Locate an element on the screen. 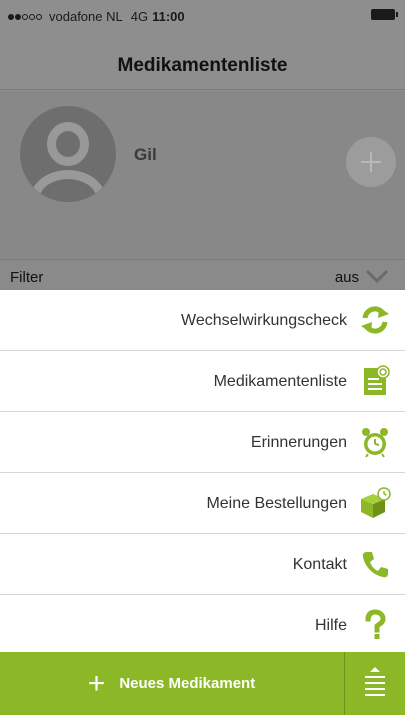 The height and width of the screenshot is (715, 405). filter-value: aus is located at coordinates (346, 277).